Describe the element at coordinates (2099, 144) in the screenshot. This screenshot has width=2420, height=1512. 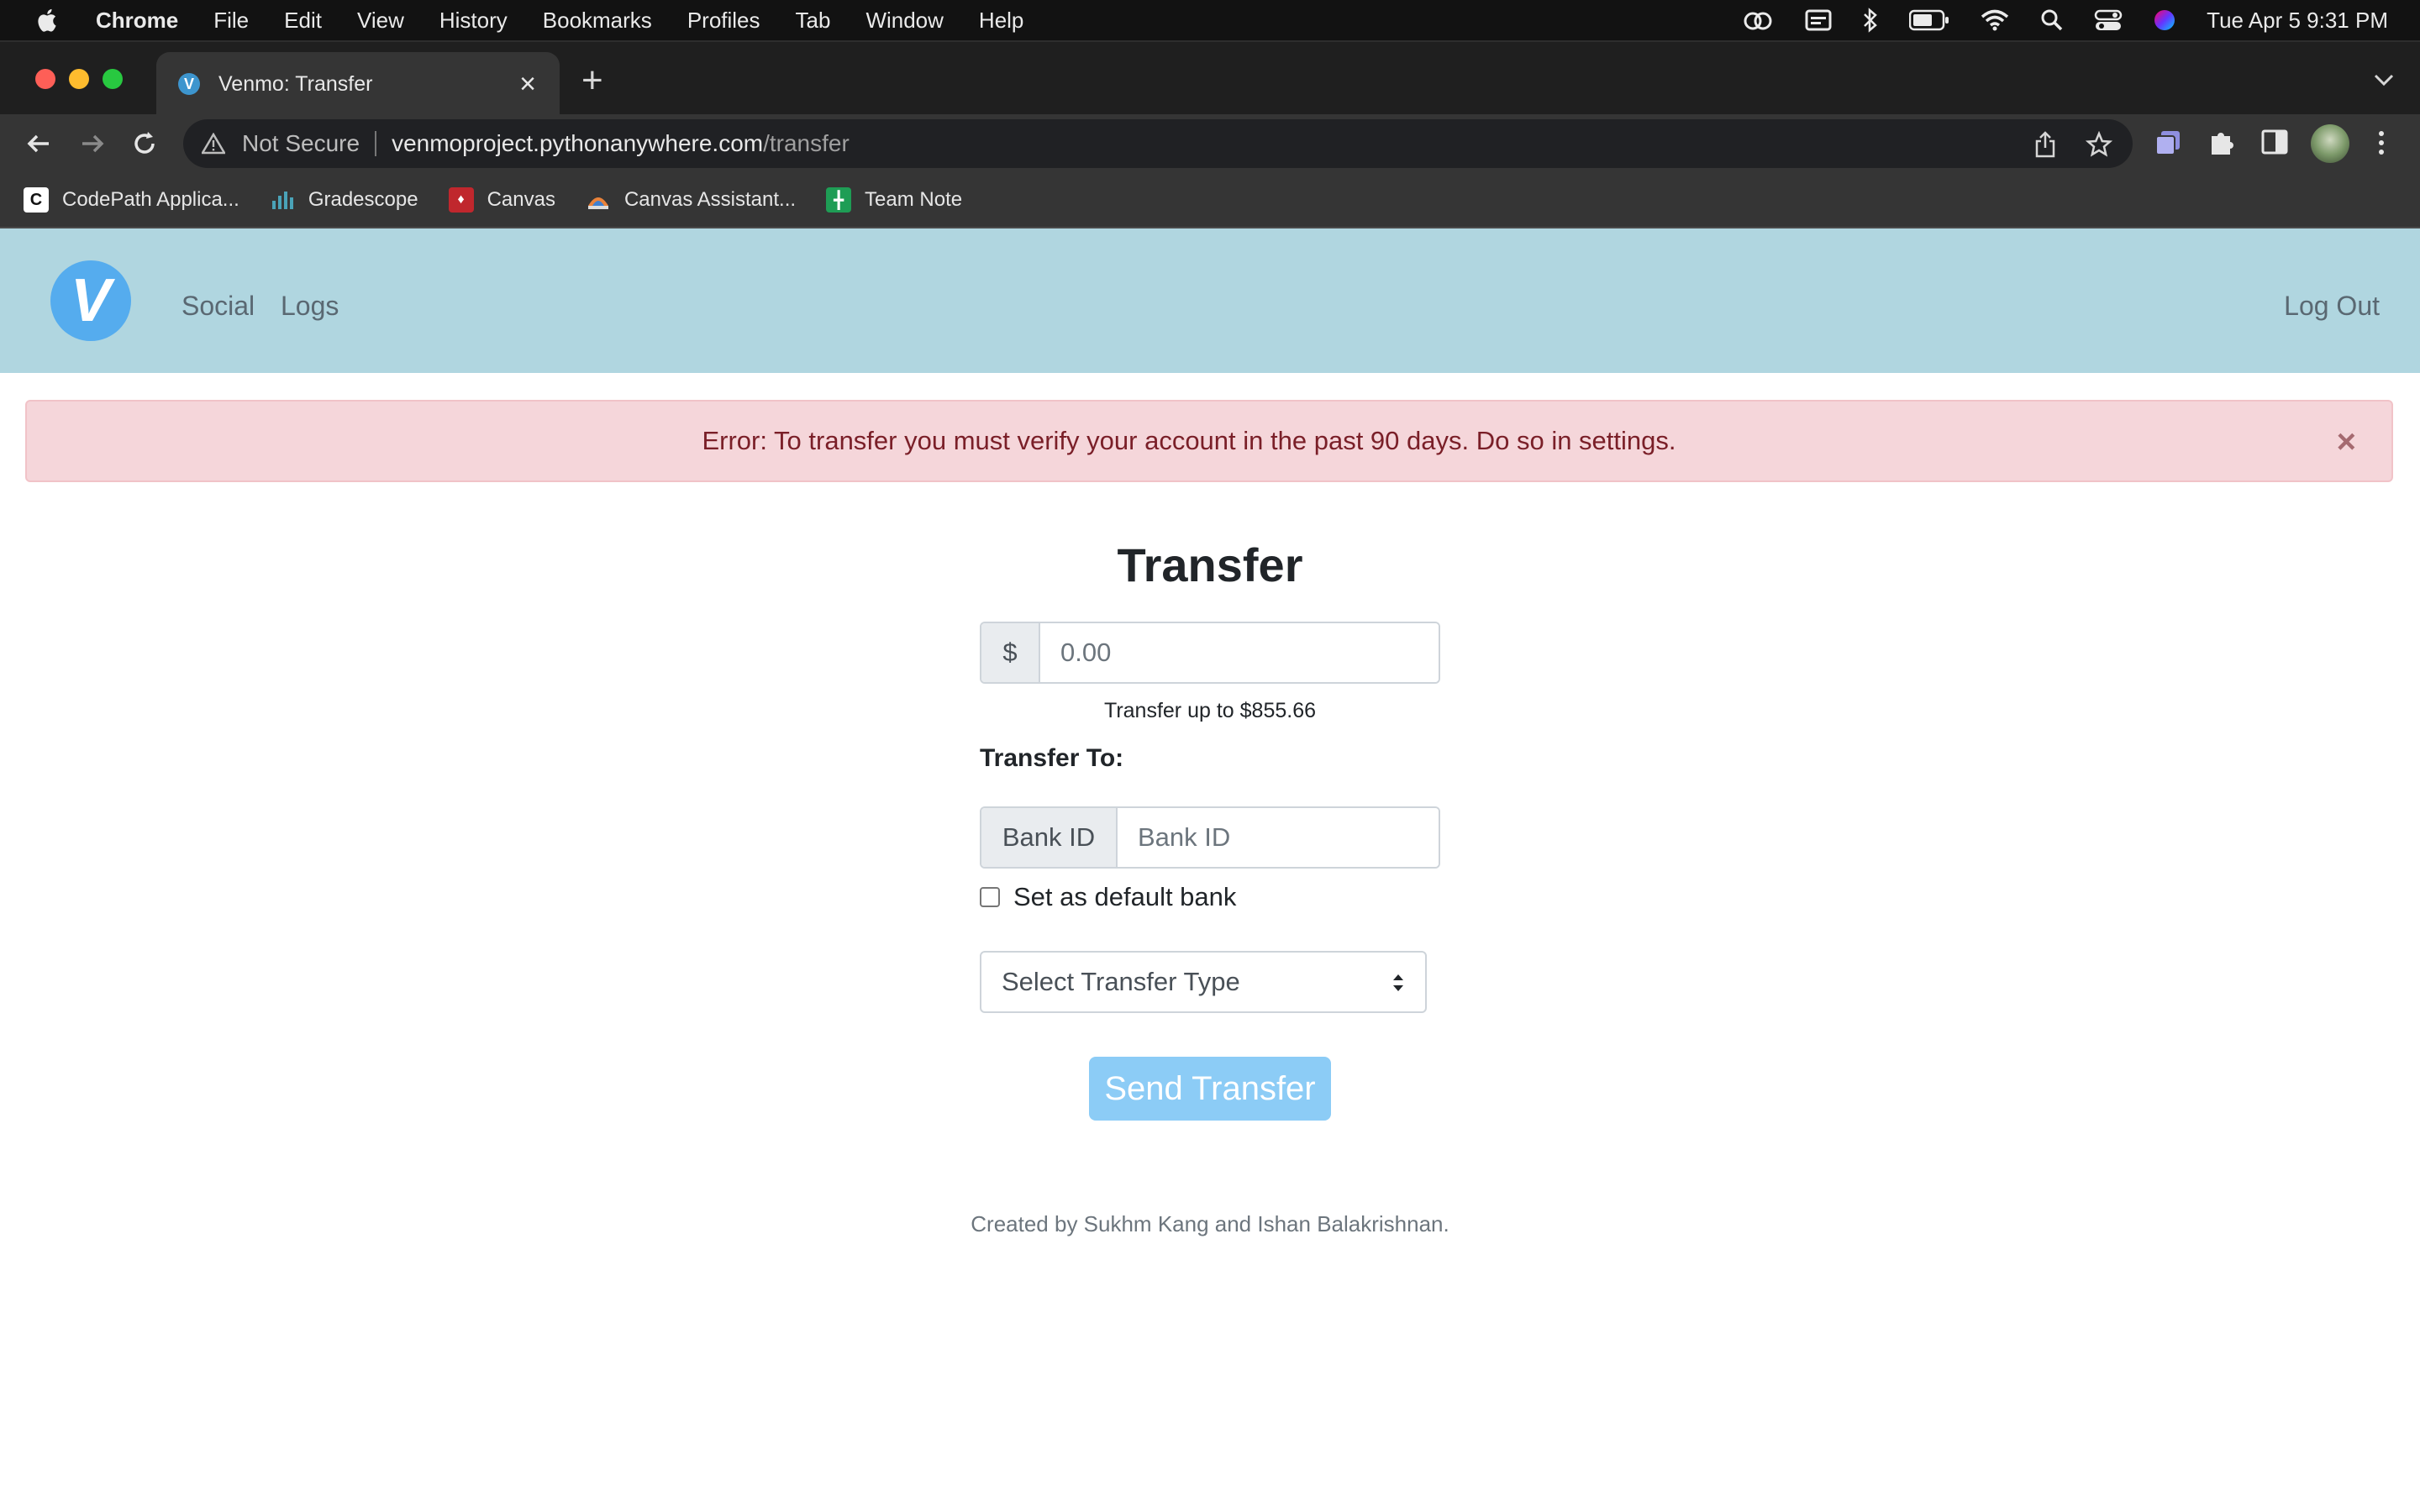
I see `bookmark-star-icon` at that location.